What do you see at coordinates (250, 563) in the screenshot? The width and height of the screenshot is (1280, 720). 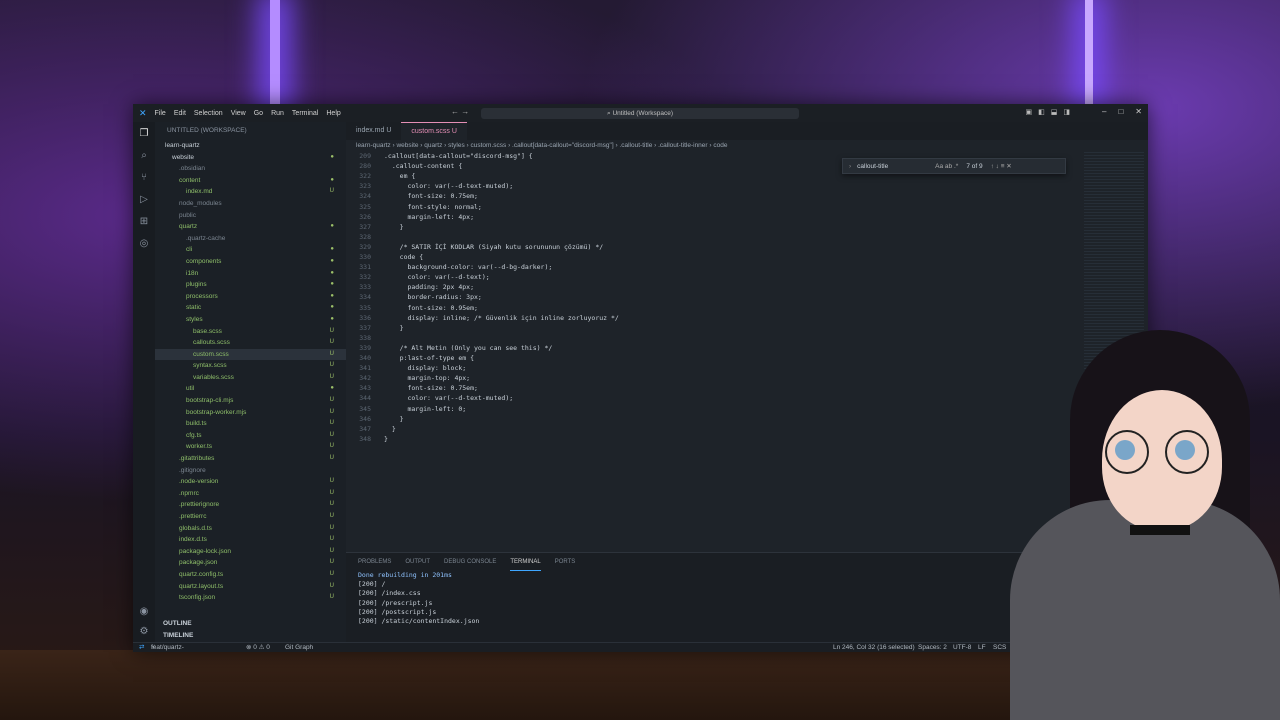 I see `tree-item: package.json U` at bounding box center [250, 563].